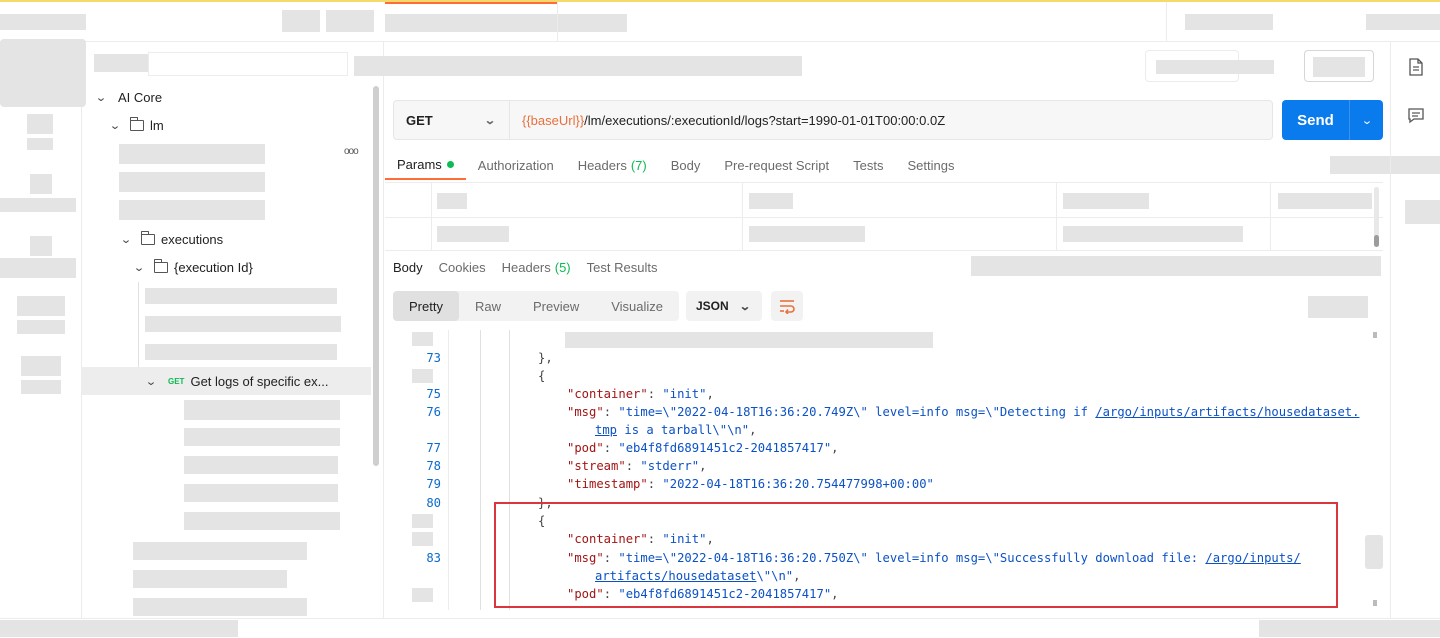  I want to click on more-options-icon: ooo, so click(351, 151).